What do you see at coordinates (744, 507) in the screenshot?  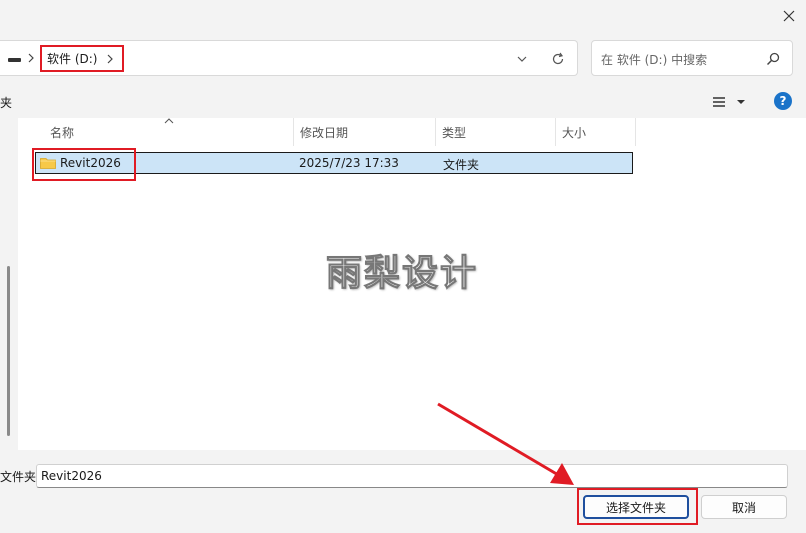 I see `cancel-button: 取消` at bounding box center [744, 507].